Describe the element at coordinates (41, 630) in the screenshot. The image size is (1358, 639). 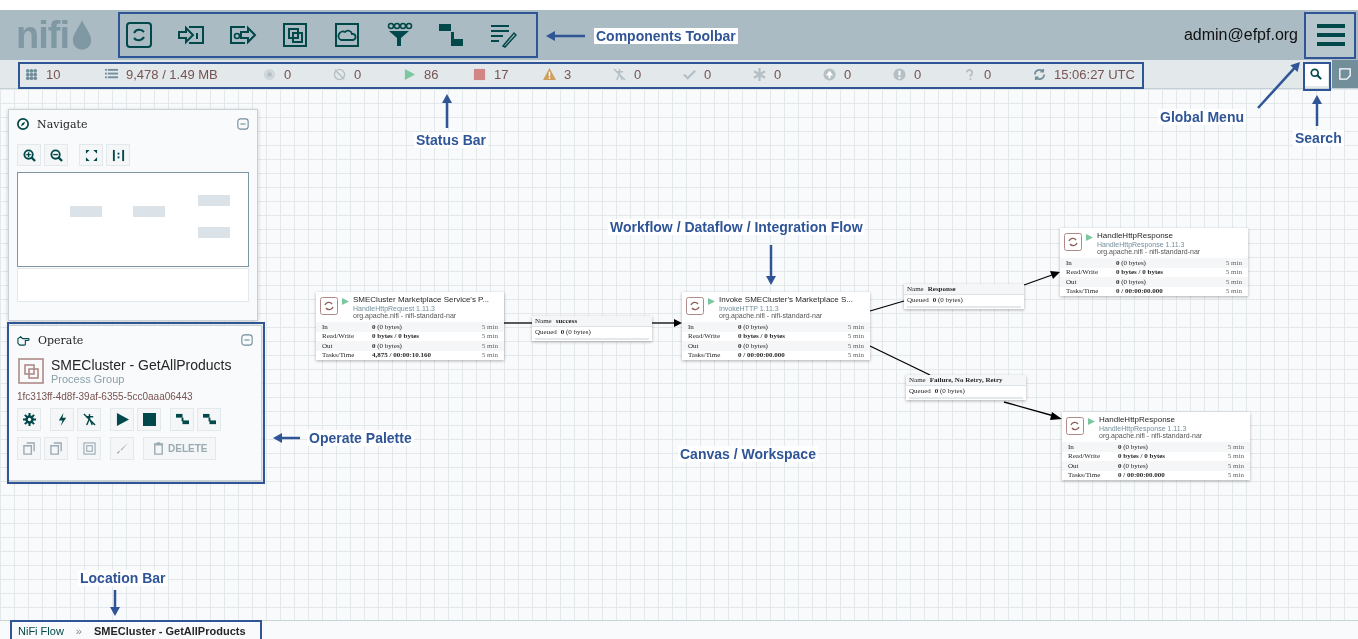
I see `breadcrumb-link: NiFi Flow` at that location.